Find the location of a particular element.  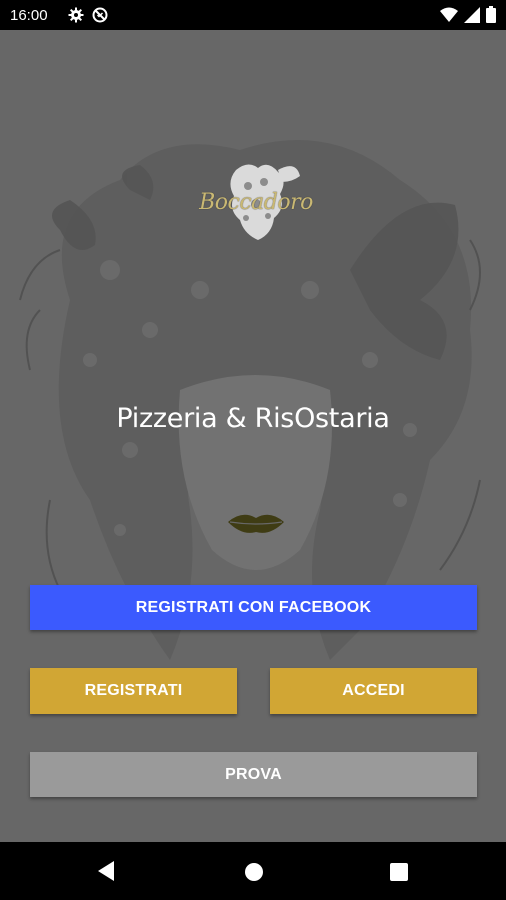

do-not-disturb-icon is located at coordinates (100, 17).